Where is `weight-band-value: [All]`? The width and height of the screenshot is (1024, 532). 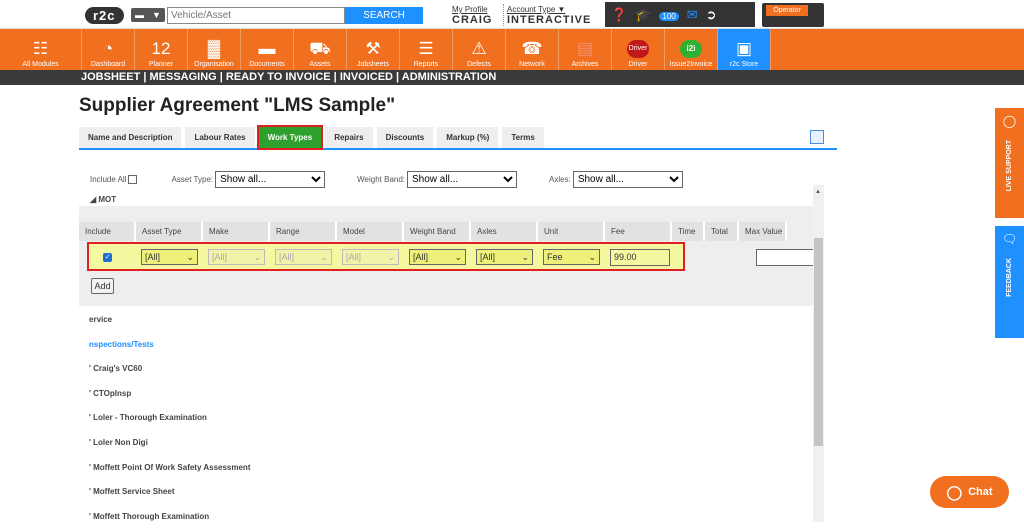 weight-band-value: [All] is located at coordinates (421, 257).